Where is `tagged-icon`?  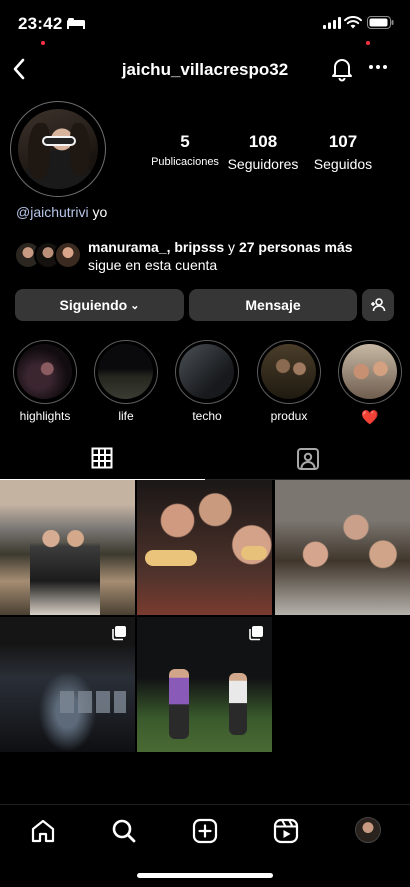
tagged-icon is located at coordinates (308, 459).